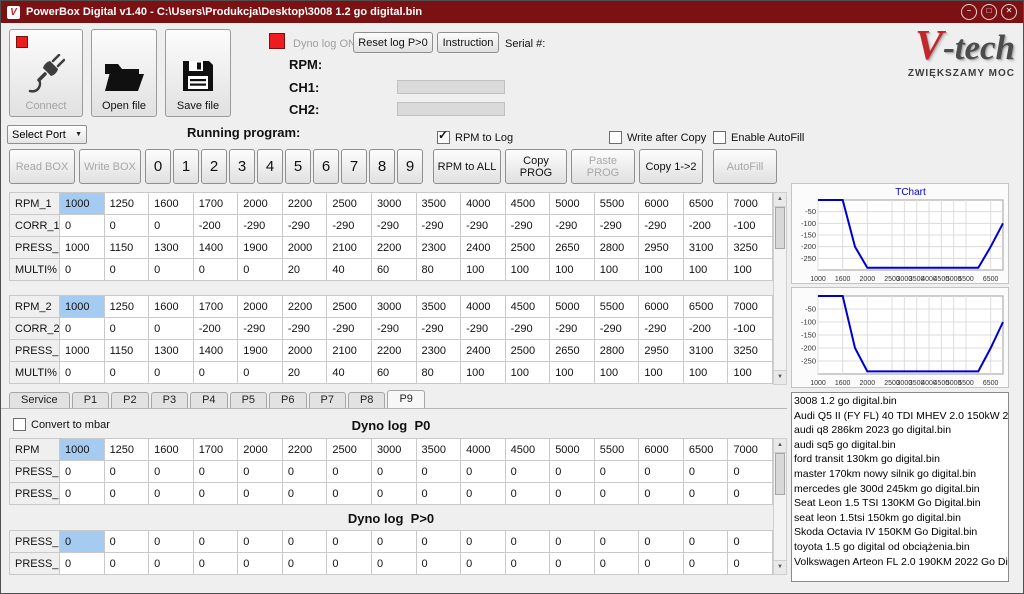 The width and height of the screenshot is (1024, 594). What do you see at coordinates (349, 372) in the screenshot?
I see `table-cell: 40` at bounding box center [349, 372].